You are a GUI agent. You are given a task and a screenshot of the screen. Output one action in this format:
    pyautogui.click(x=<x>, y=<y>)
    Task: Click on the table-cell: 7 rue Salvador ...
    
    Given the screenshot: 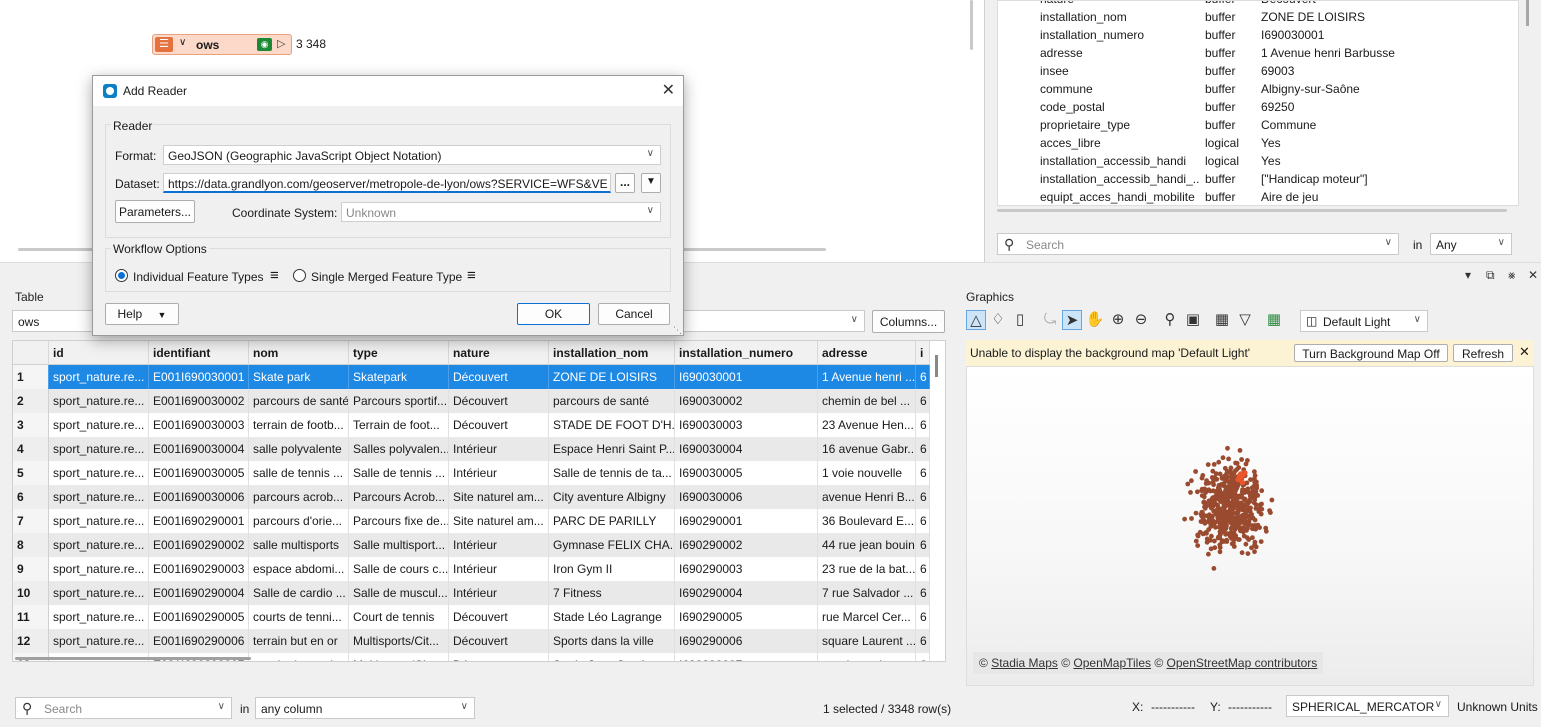 What is the action you would take?
    pyautogui.click(x=867, y=593)
    